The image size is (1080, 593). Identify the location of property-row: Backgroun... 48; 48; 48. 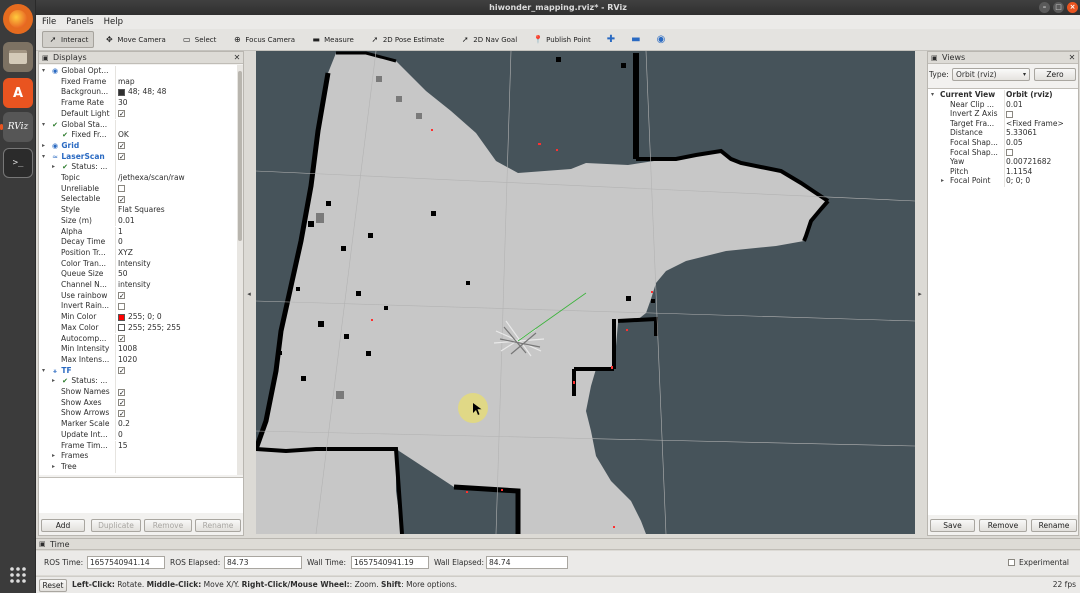
(138, 93).